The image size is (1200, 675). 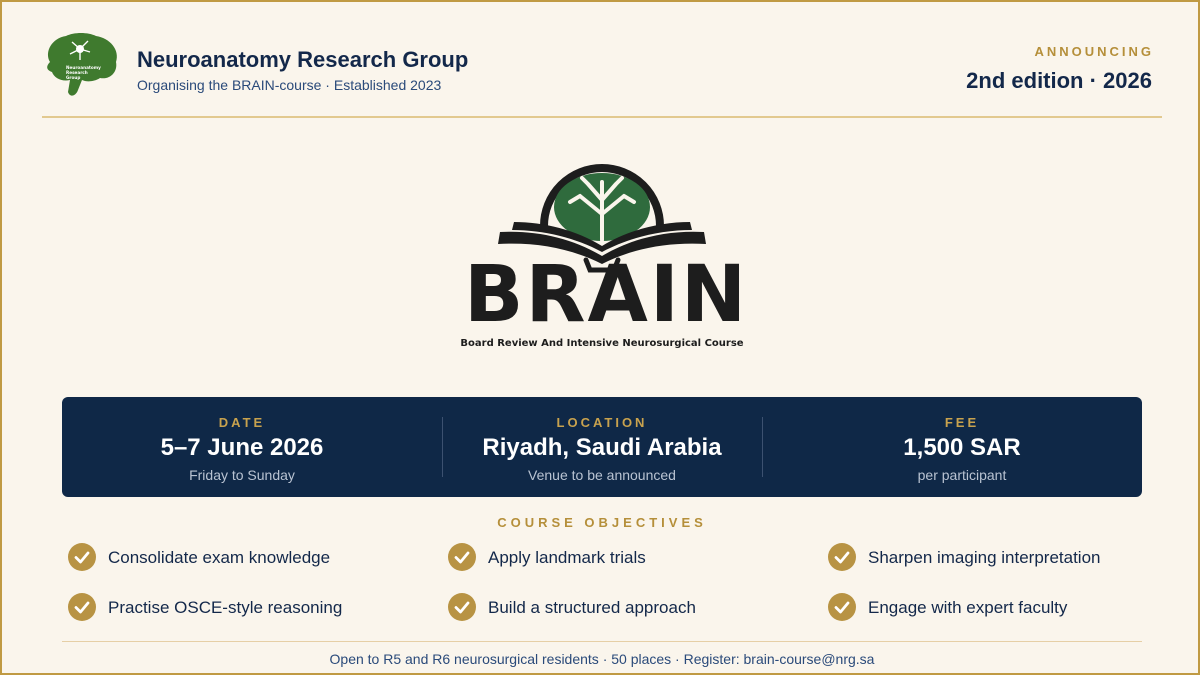 I want to click on header-divider, so click(x=602, y=117).